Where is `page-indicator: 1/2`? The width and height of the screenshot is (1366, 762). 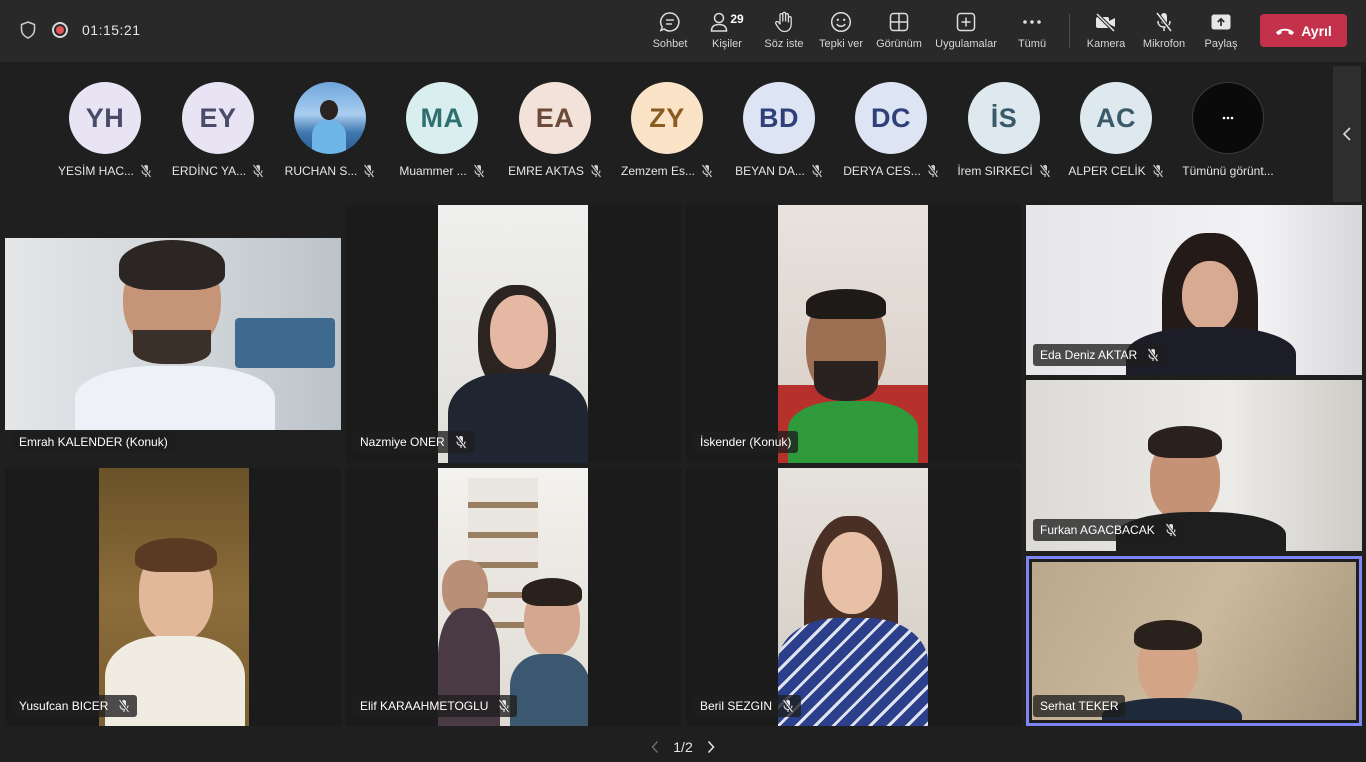 page-indicator: 1/2 is located at coordinates (683, 747).